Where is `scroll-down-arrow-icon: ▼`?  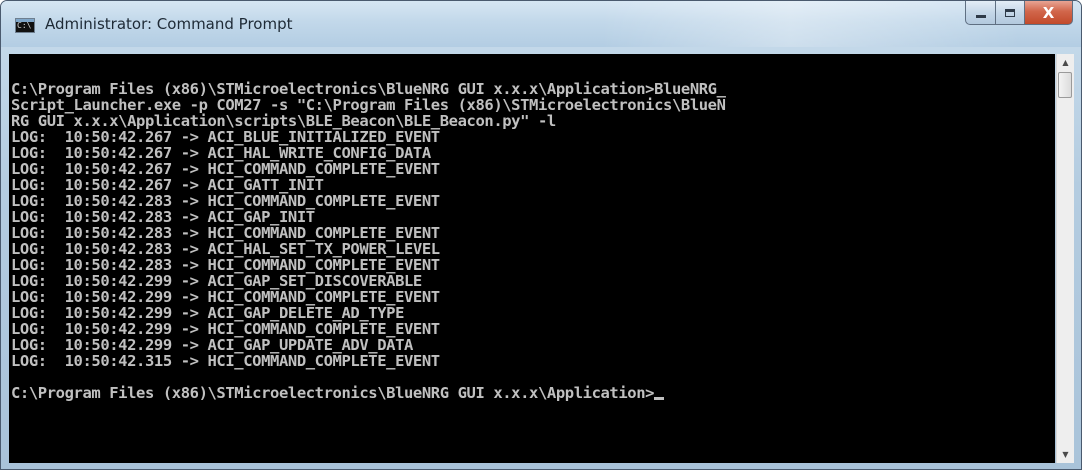
scroll-down-arrow-icon: ▼ is located at coordinates (1065, 454).